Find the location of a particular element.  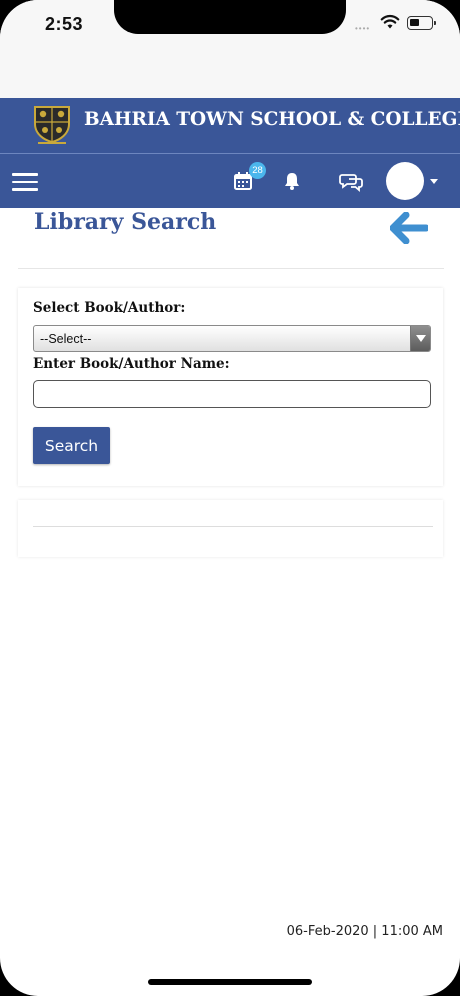

notch is located at coordinates (230, 17).